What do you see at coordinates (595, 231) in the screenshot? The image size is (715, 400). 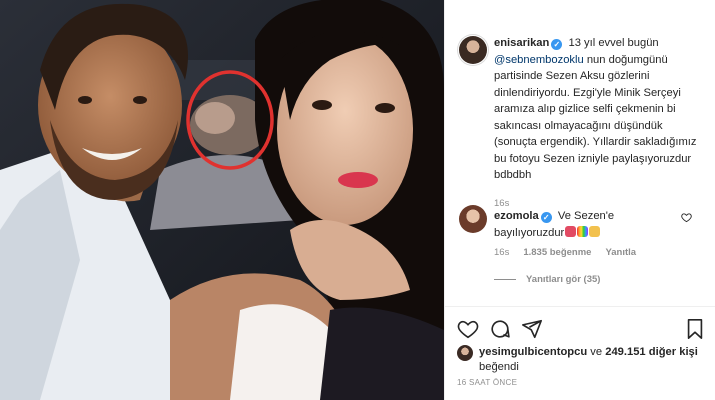 I see `emoji-pray-icon` at bounding box center [595, 231].